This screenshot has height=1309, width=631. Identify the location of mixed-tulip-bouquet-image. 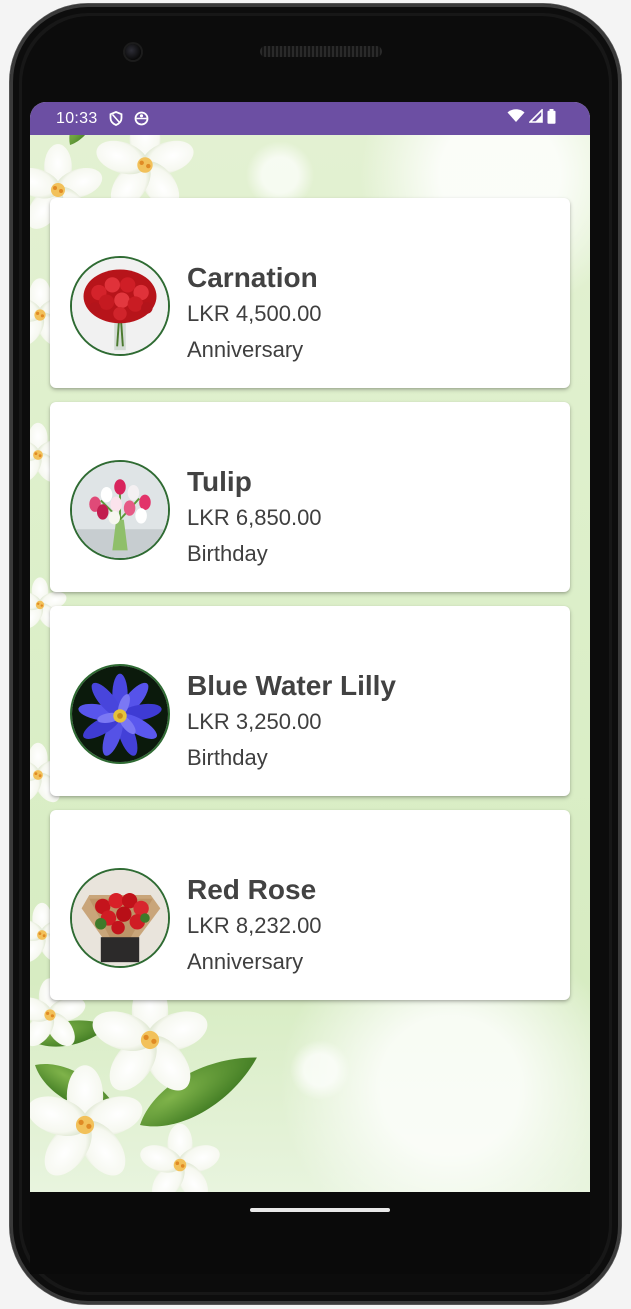
(120, 510).